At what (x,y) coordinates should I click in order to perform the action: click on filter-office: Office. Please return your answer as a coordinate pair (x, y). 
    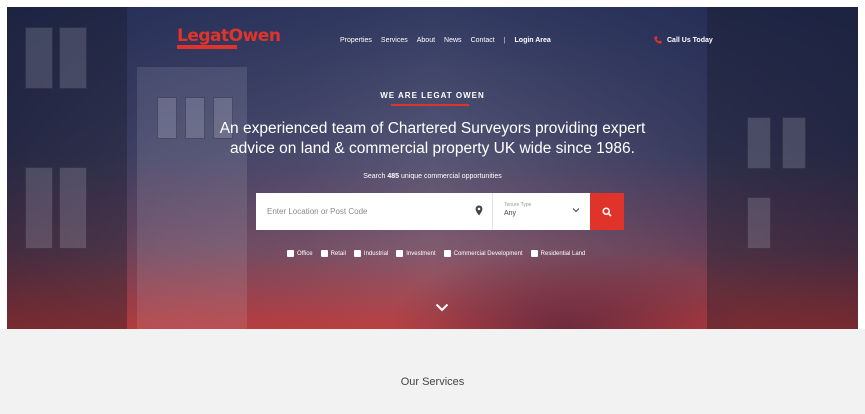
    Looking at the image, I should click on (300, 253).